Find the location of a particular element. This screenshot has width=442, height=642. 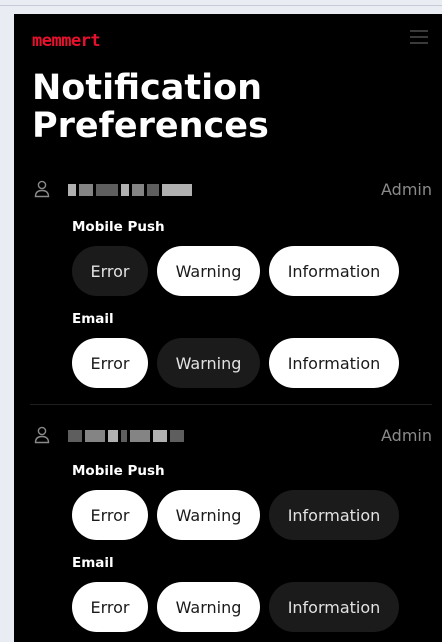

window-top-border is located at coordinates (221, 3).